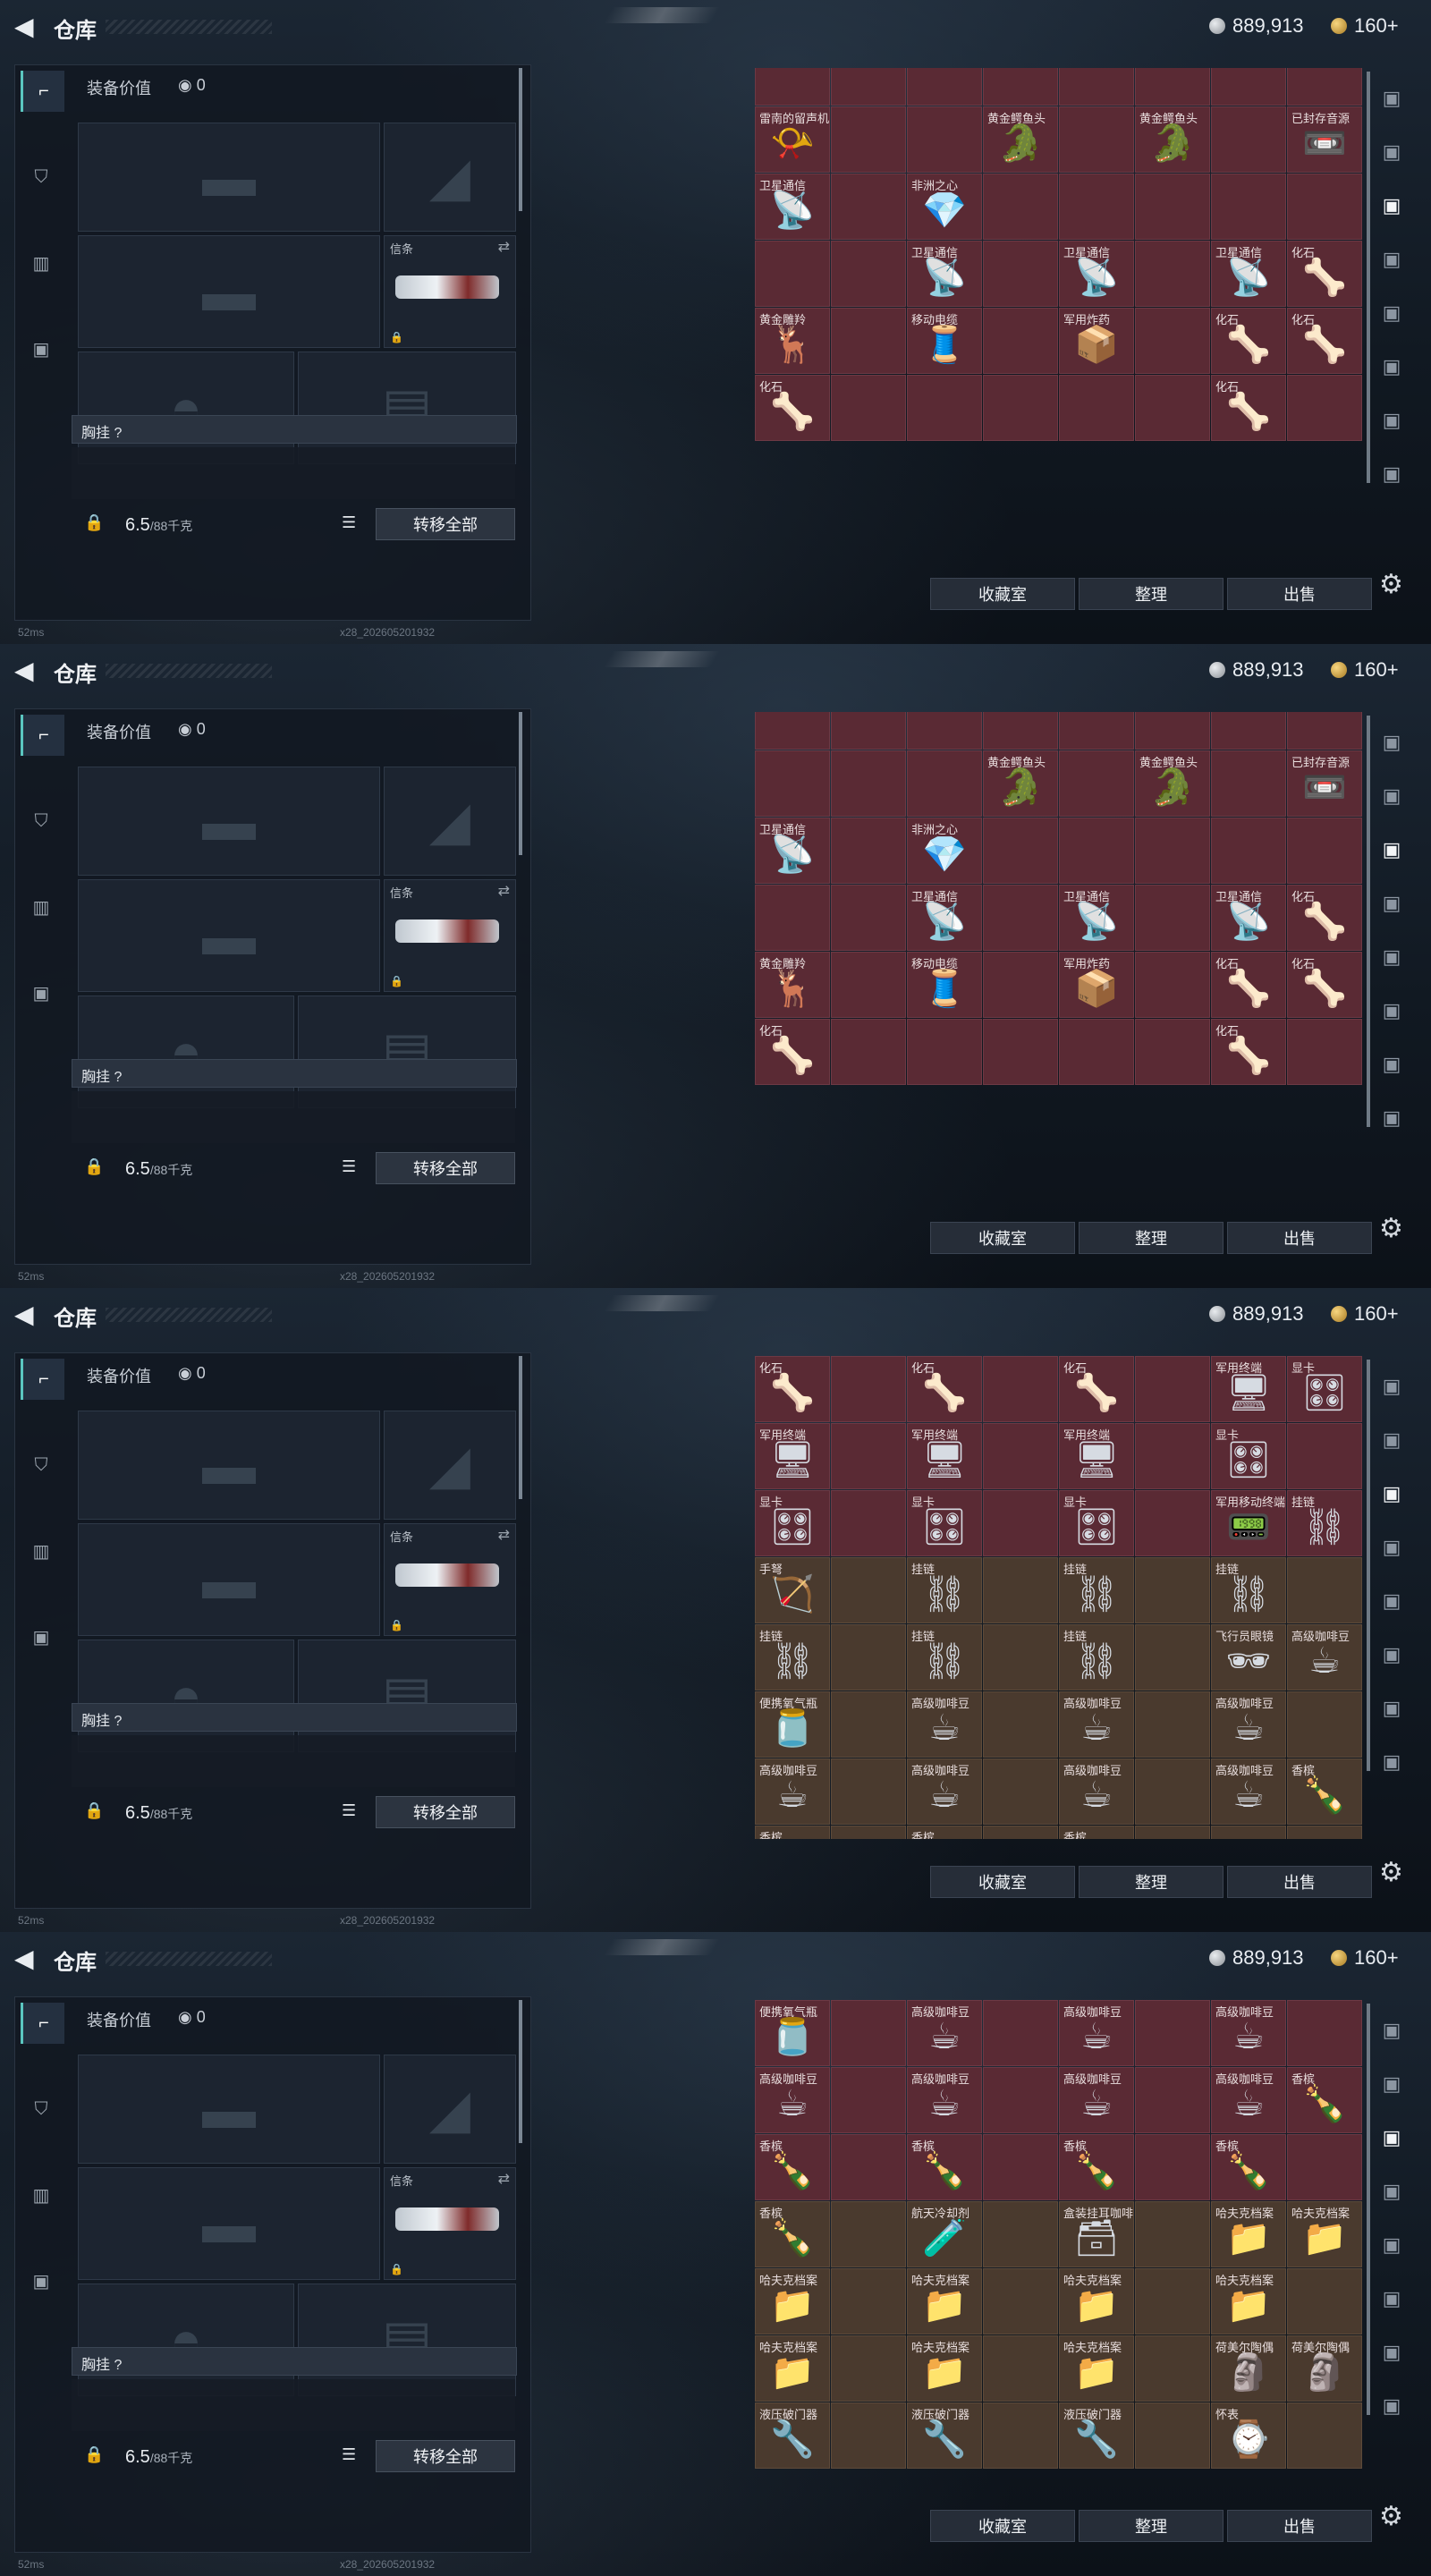  What do you see at coordinates (945, 2435) in the screenshot?
I see `stash-cell: 液压破门器 🔧` at bounding box center [945, 2435].